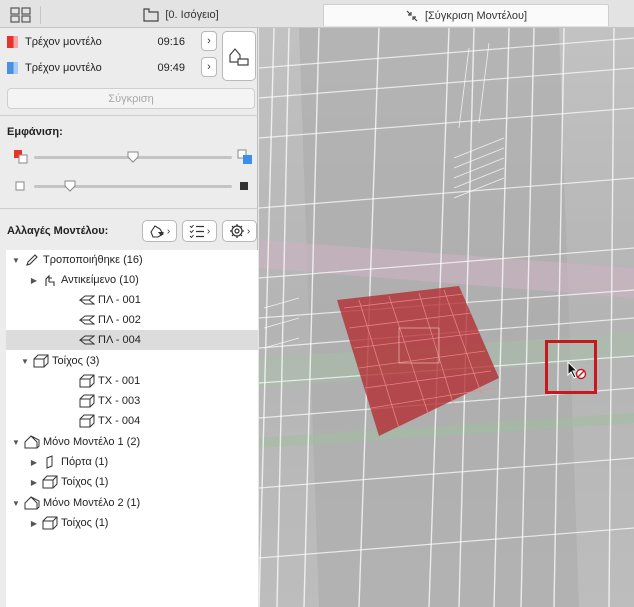 This screenshot has width=634, height=607. I want to click on tree-node-label: Μόνο Μοντέλο 1 (2), so click(92, 442).